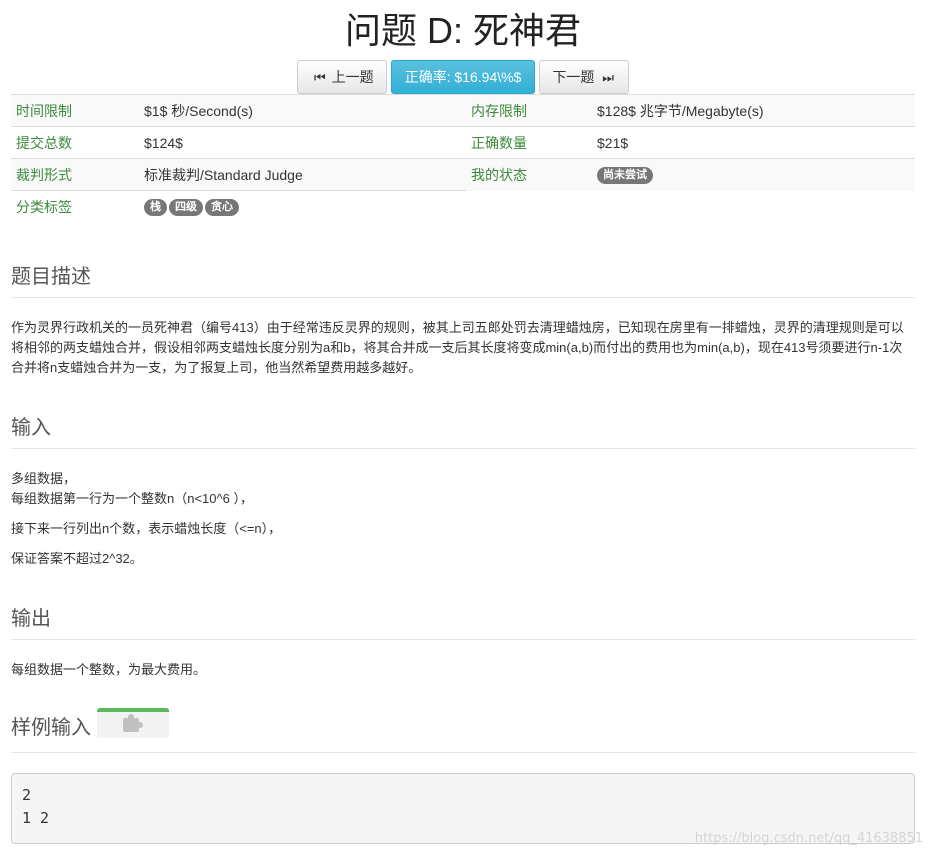  I want to click on next-problem-button: 下一题 ⏭, so click(584, 77).